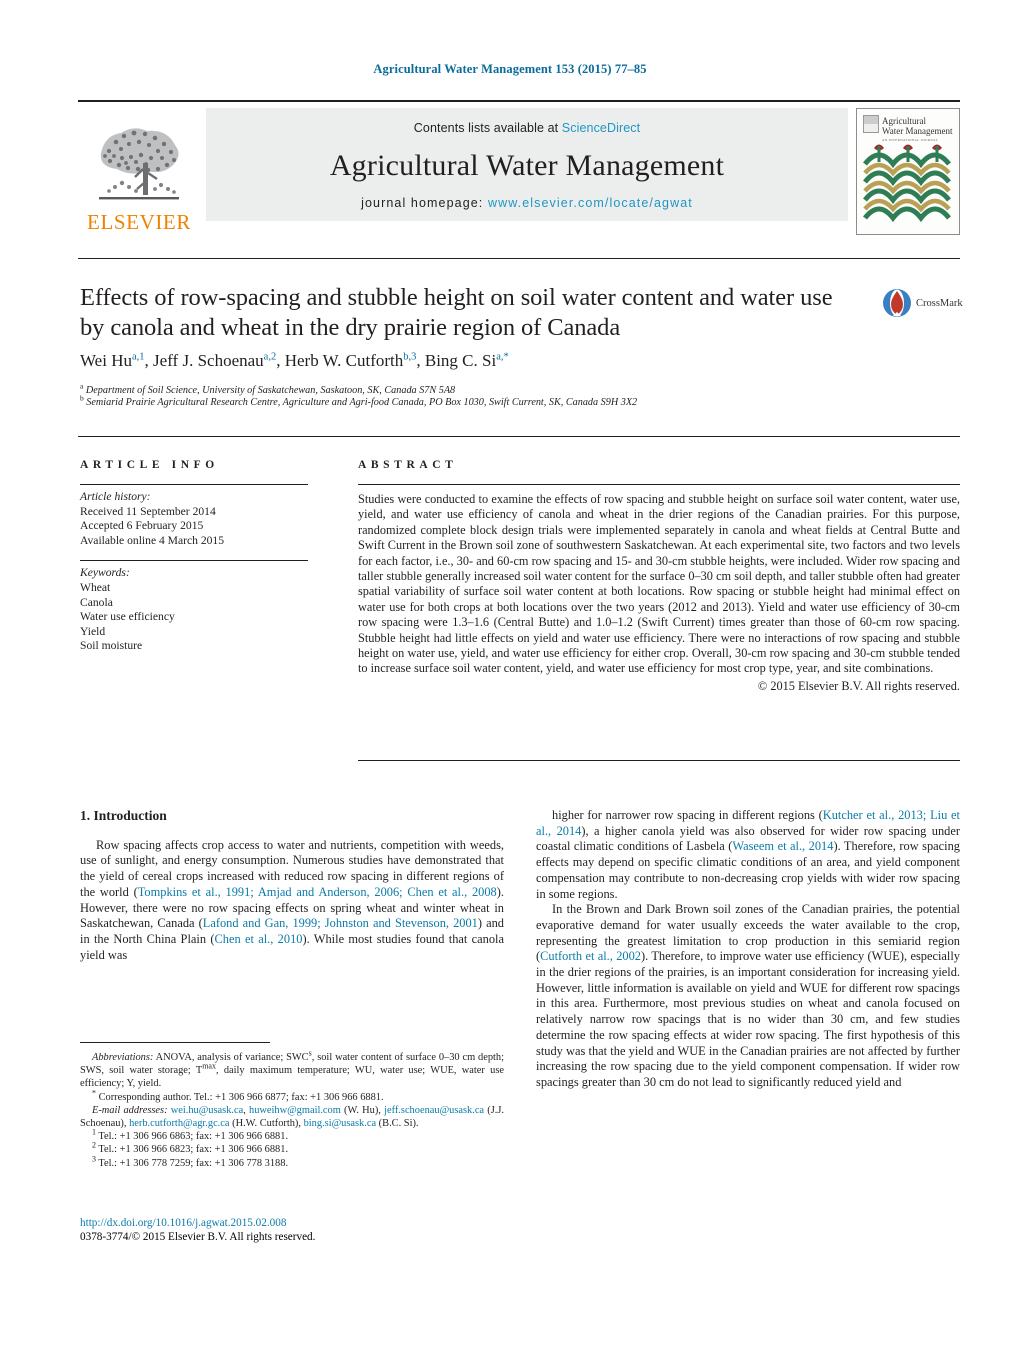  Describe the element at coordinates (82, 386) in the screenshot. I see `affiliation-a-marker: a` at that location.